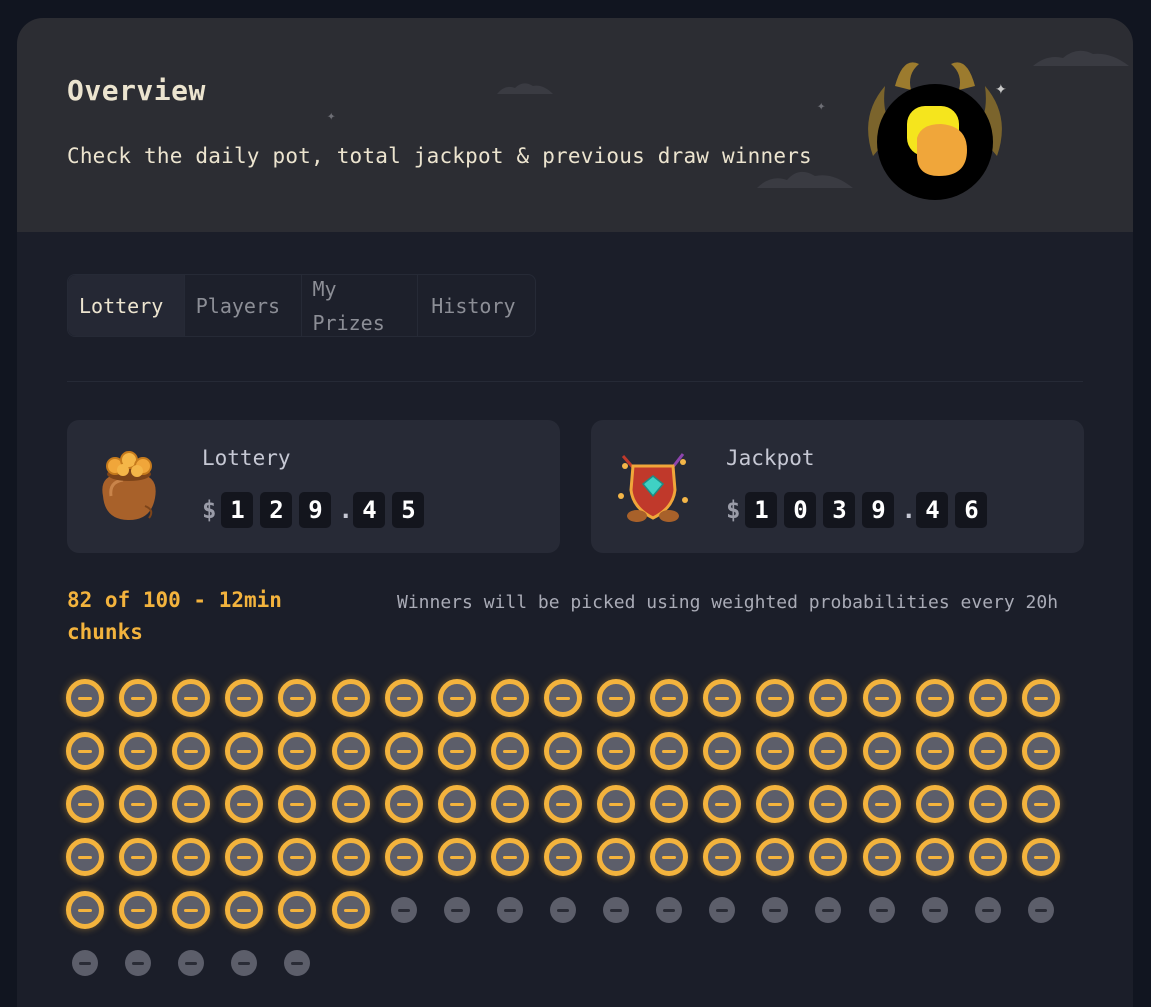 This screenshot has height=1007, width=1151. Describe the element at coordinates (243, 305) in the screenshot. I see `tab-players: Players` at that location.